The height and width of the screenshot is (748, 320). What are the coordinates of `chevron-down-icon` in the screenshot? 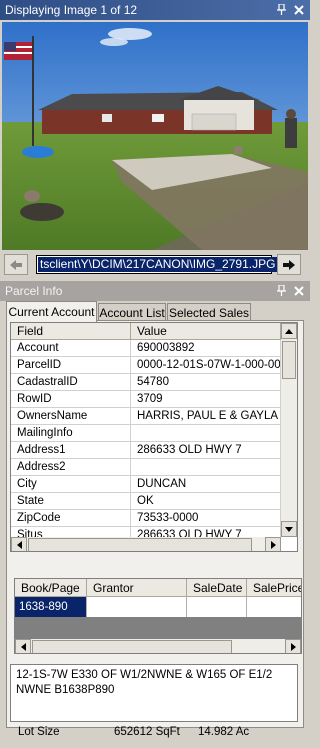 It's located at (289, 529).